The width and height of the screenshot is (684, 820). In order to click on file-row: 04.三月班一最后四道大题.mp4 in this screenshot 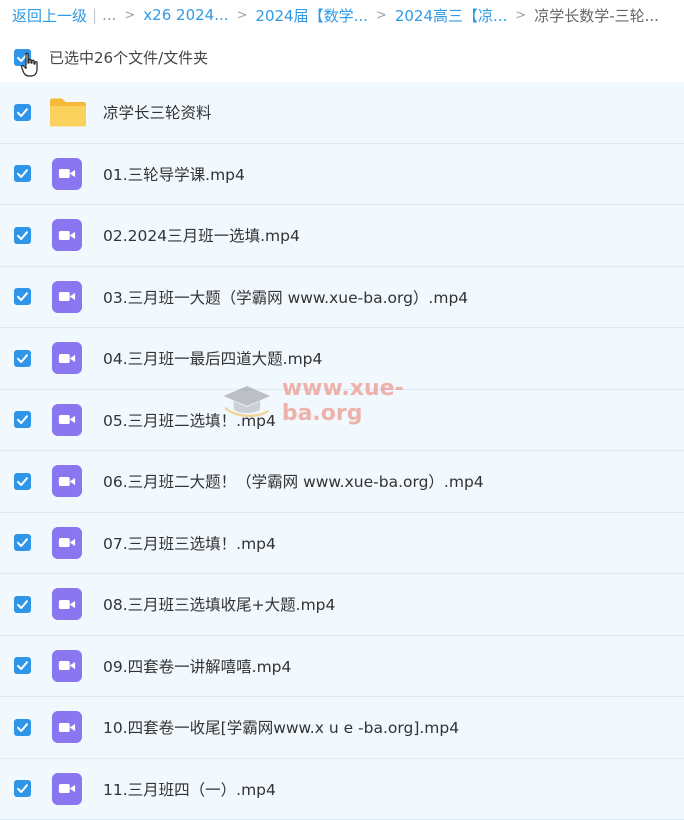, I will do `click(342, 359)`.